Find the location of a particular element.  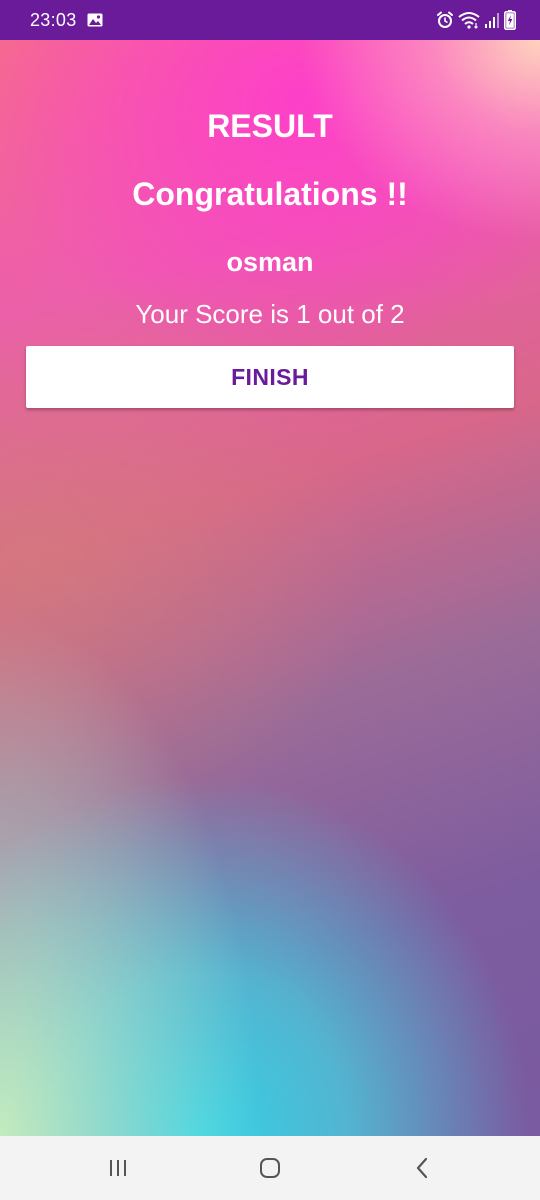

navigation-bar is located at coordinates (270, 1168).